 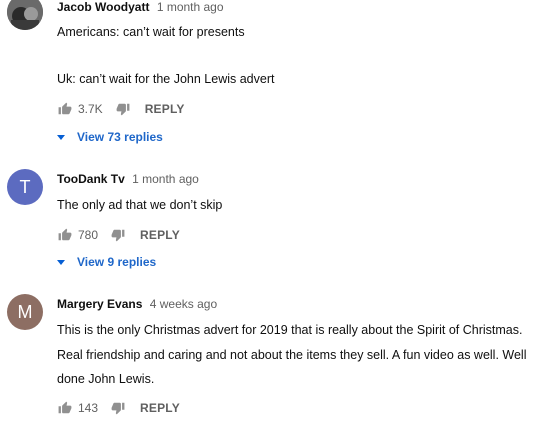 I want to click on avatar: T, so click(x=25, y=187).